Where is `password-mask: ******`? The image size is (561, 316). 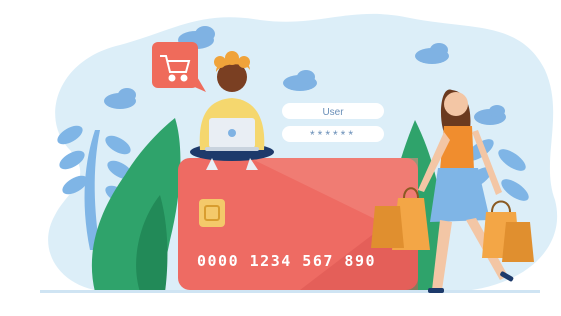 password-mask: ****** is located at coordinates (333, 135).